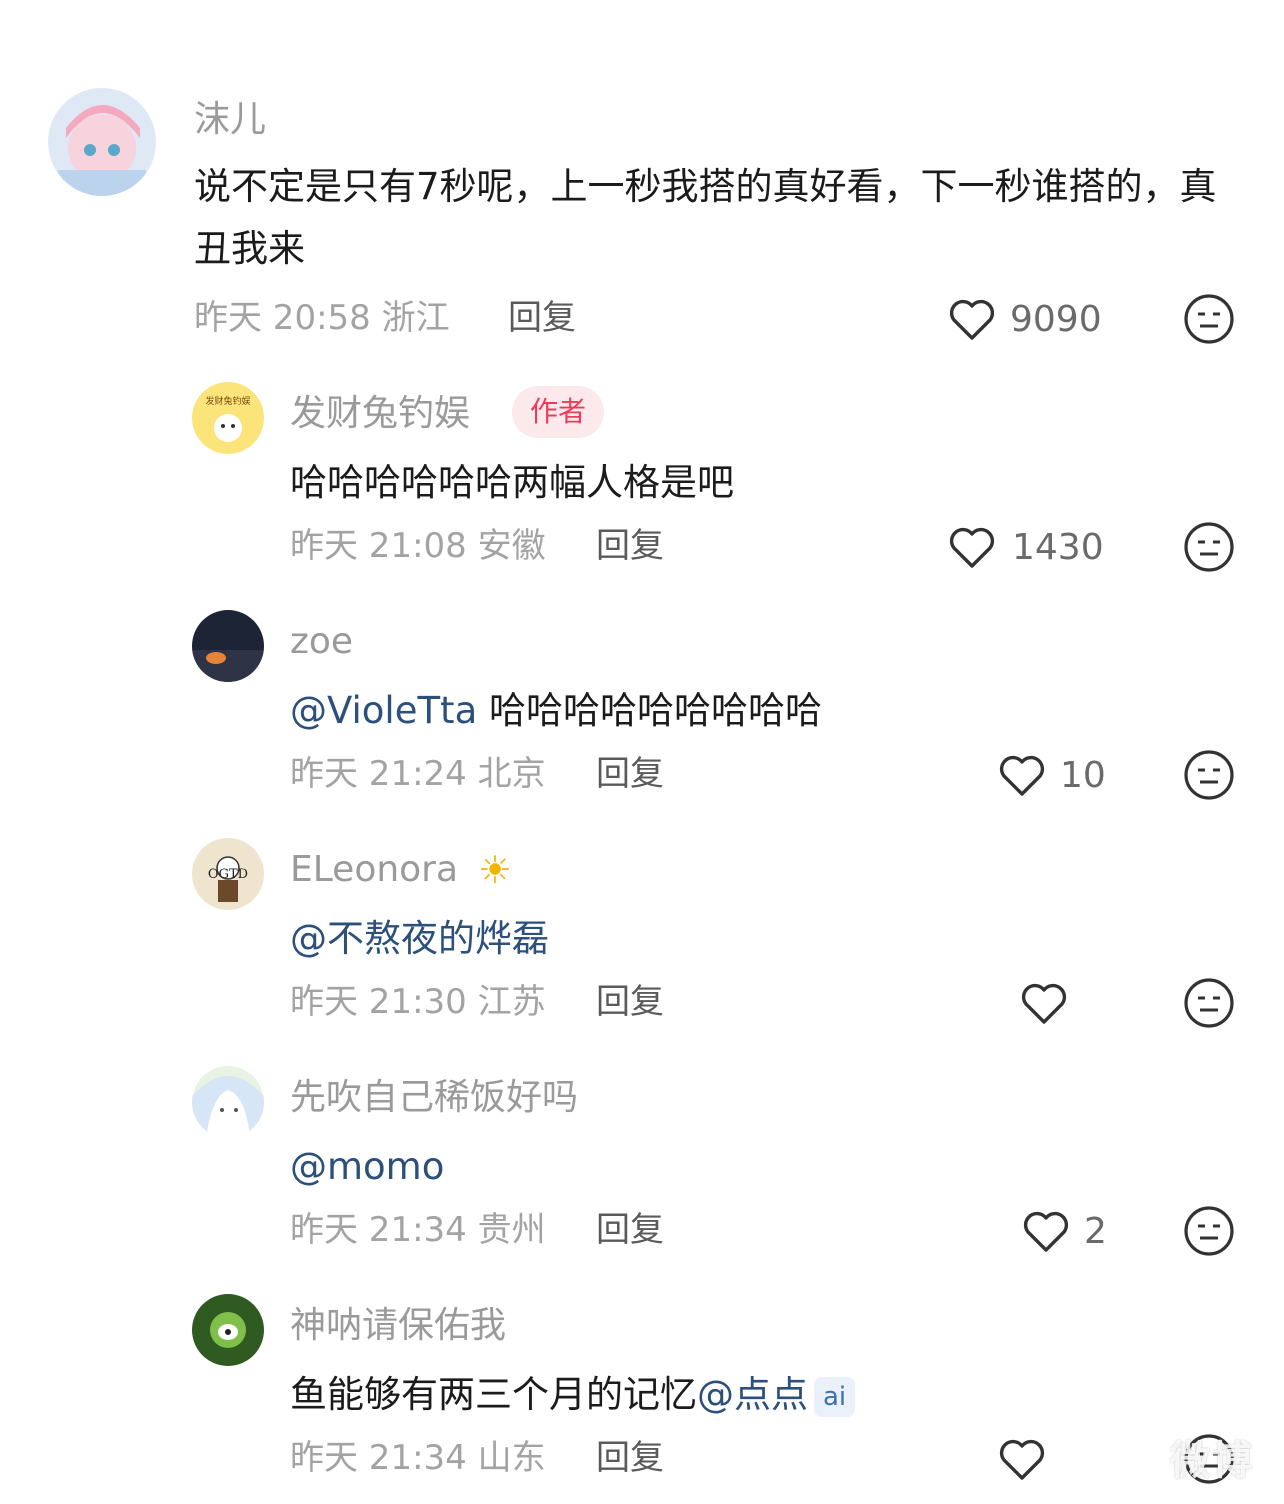 This screenshot has width=1284, height=1504. I want to click on comment-text: 鱼能够有两三个月的记忆@点点 ai, so click(740, 1395).